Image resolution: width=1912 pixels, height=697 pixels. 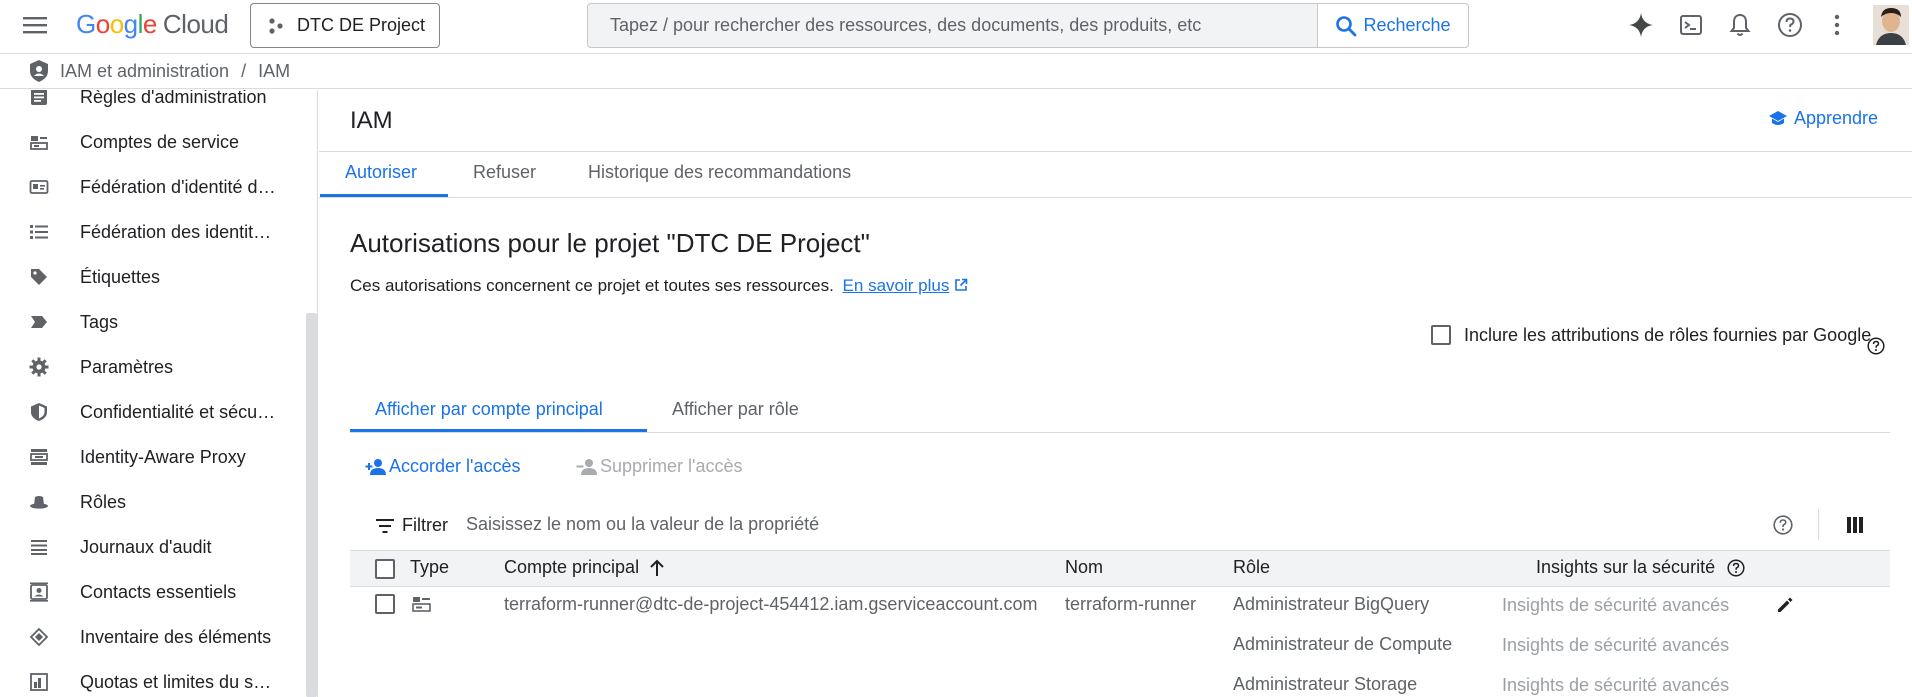 I want to click on sidebar-item-label: Tags, so click(x=99, y=321).